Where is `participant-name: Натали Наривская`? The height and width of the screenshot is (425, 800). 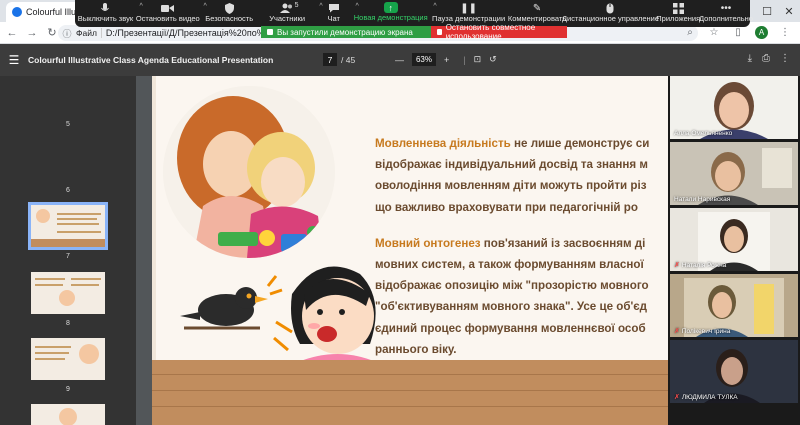
participant-name: Натали Наривская is located at coordinates (702, 199).